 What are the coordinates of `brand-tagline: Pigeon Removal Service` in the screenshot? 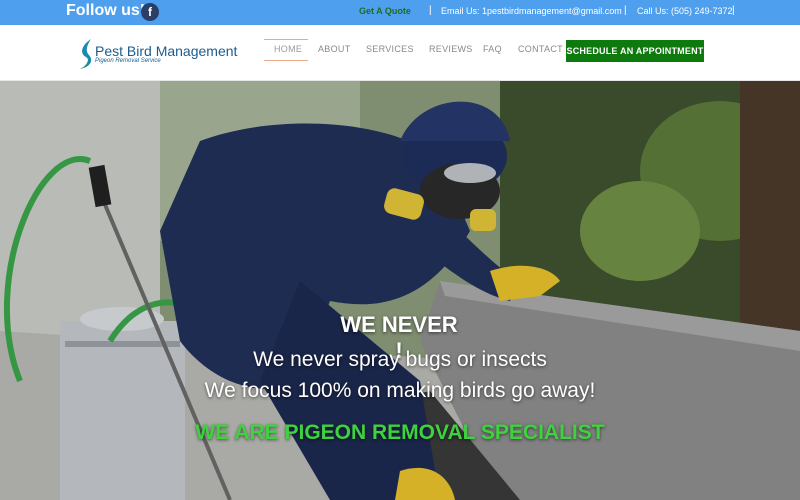 It's located at (128, 61).